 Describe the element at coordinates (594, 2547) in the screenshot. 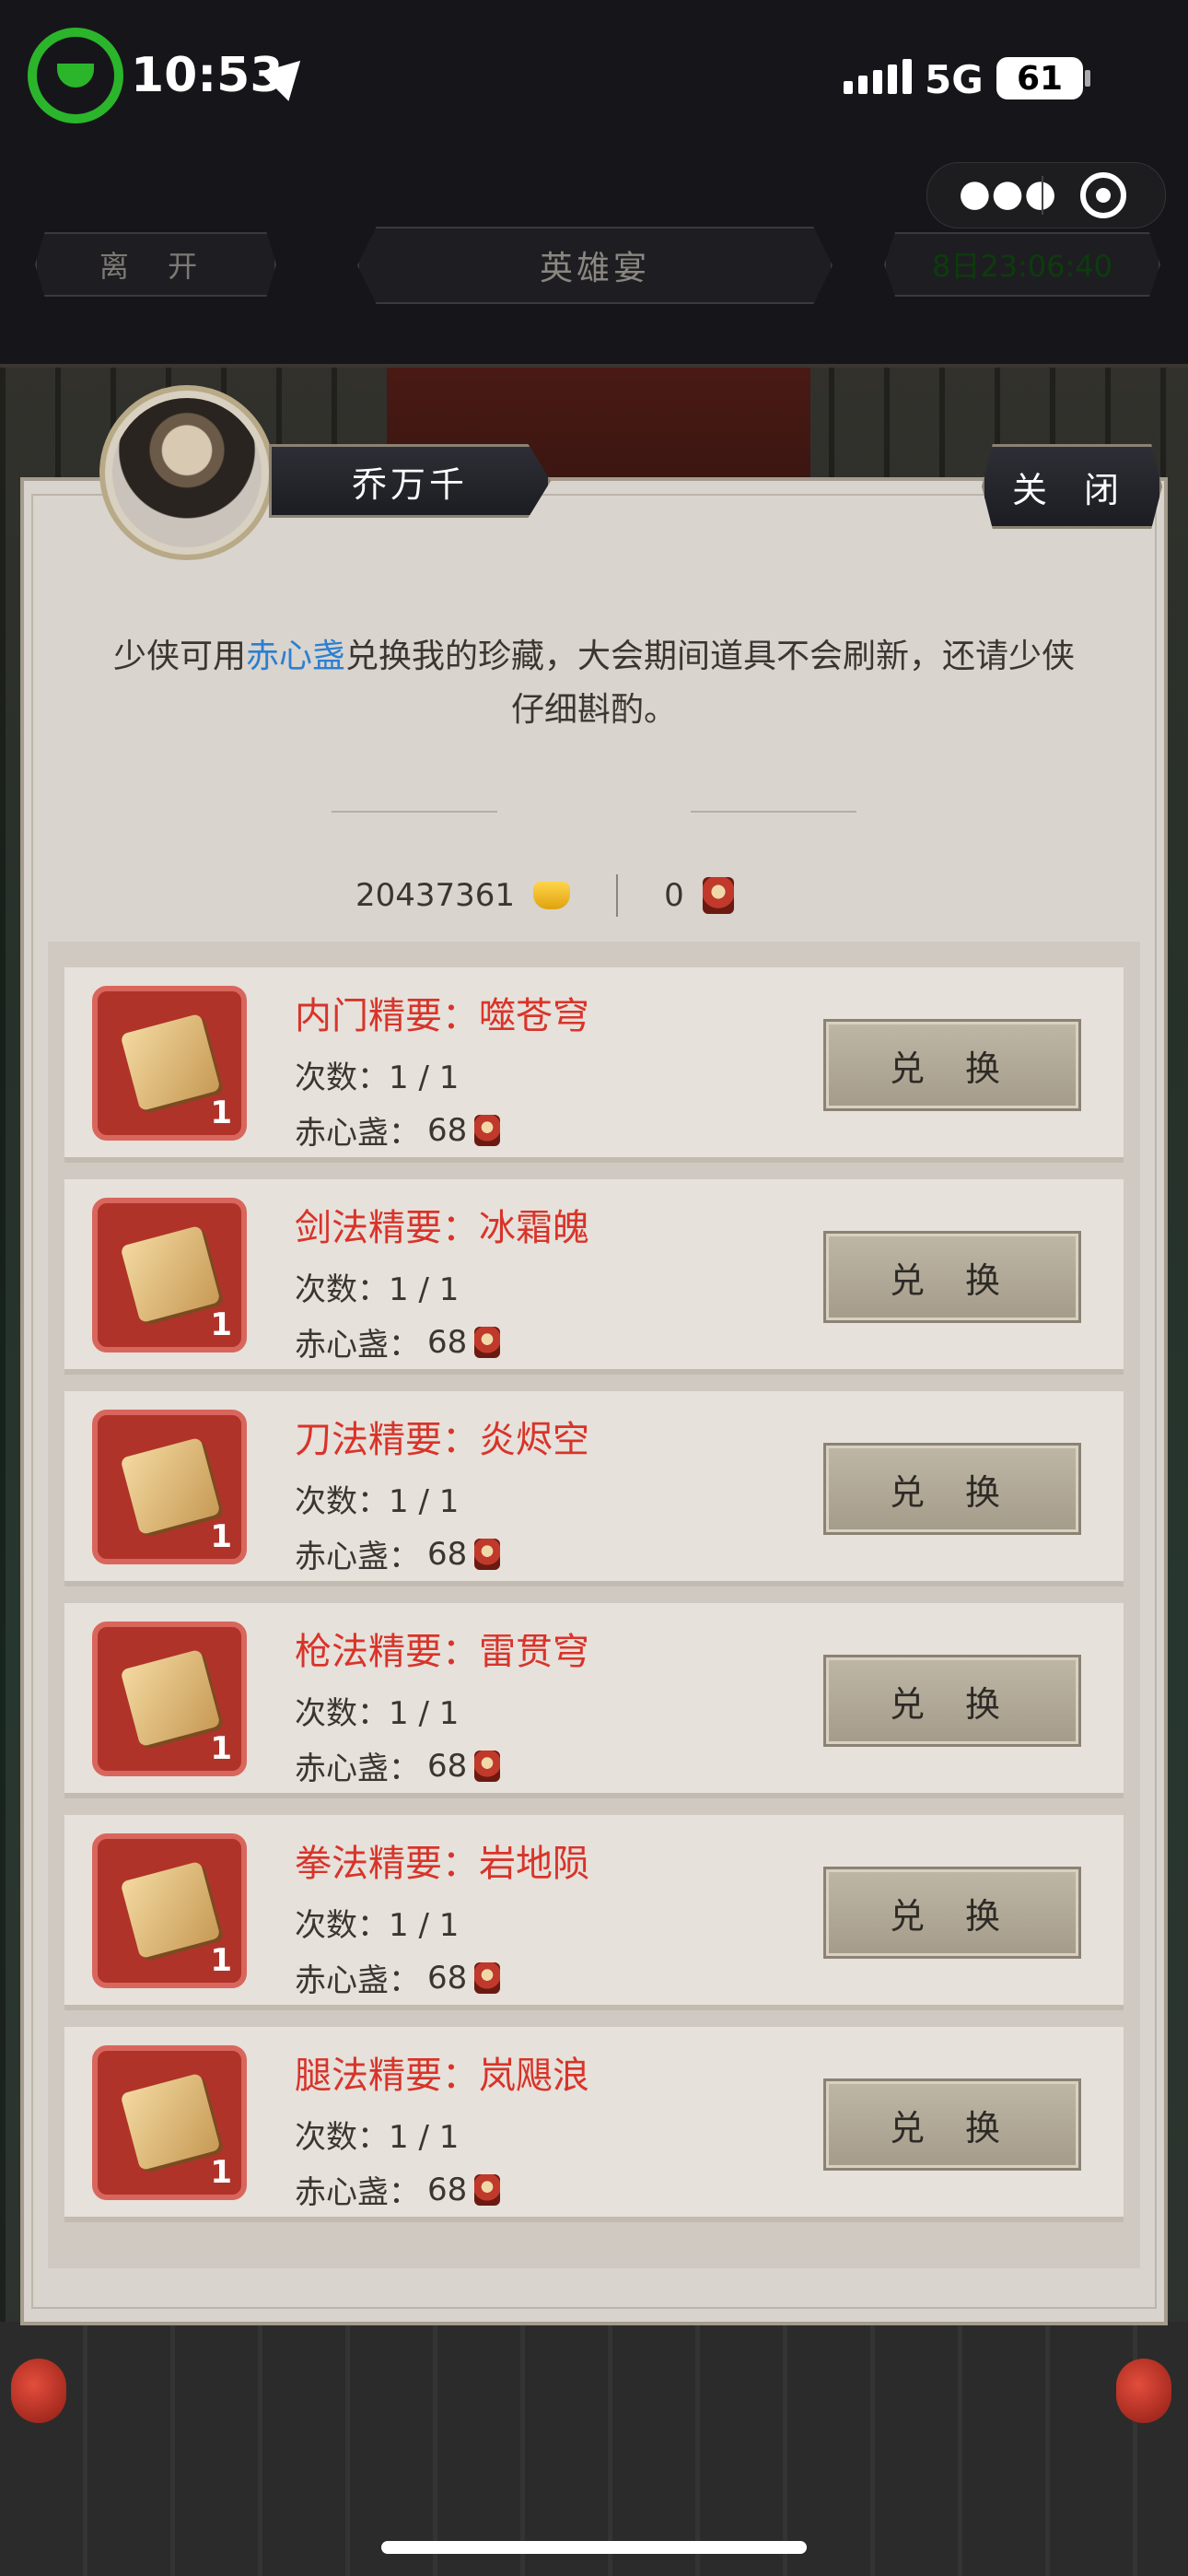

I see `home-indicator` at that location.